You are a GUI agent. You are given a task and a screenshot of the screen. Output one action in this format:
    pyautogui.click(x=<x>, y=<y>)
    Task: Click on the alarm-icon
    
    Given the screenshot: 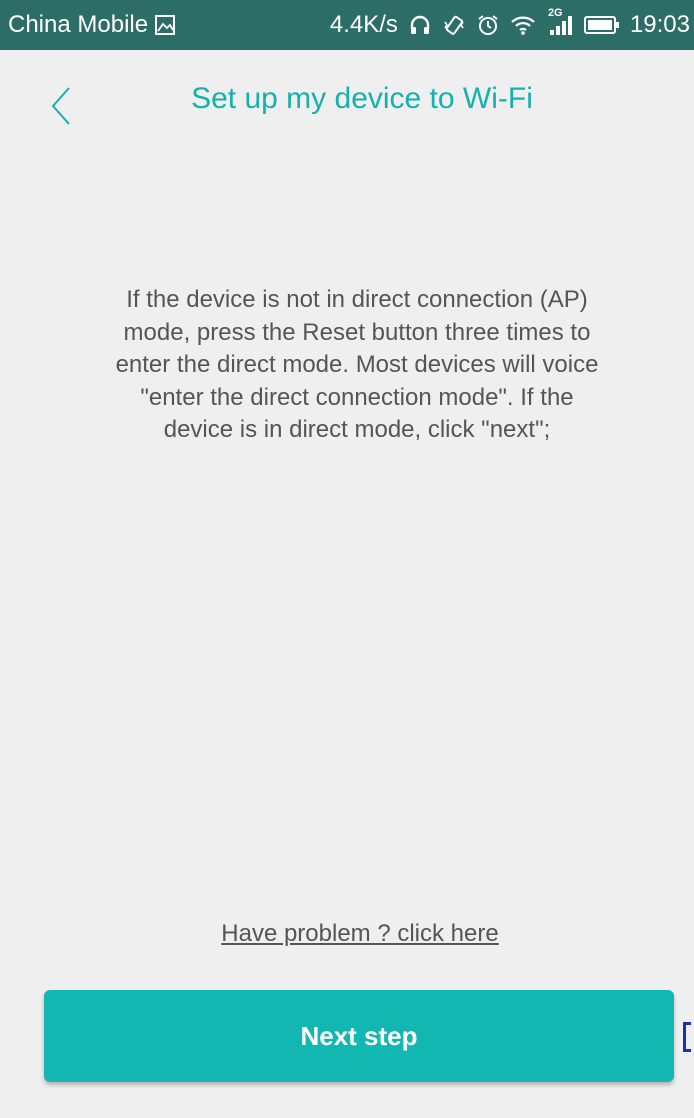 What is the action you would take?
    pyautogui.click(x=488, y=25)
    